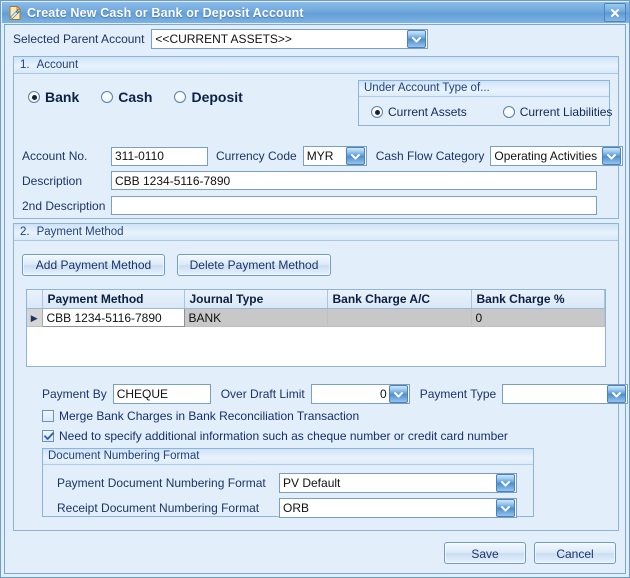 The height and width of the screenshot is (578, 630). Describe the element at coordinates (256, 317) in the screenshot. I see `cell-journal-type: BANK` at that location.